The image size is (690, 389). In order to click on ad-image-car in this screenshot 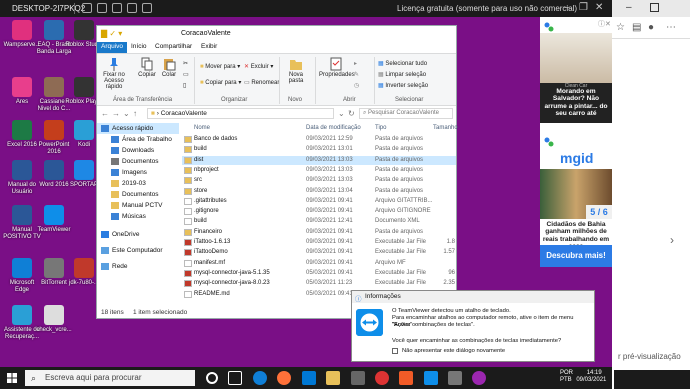, I will do `click(576, 58)`.